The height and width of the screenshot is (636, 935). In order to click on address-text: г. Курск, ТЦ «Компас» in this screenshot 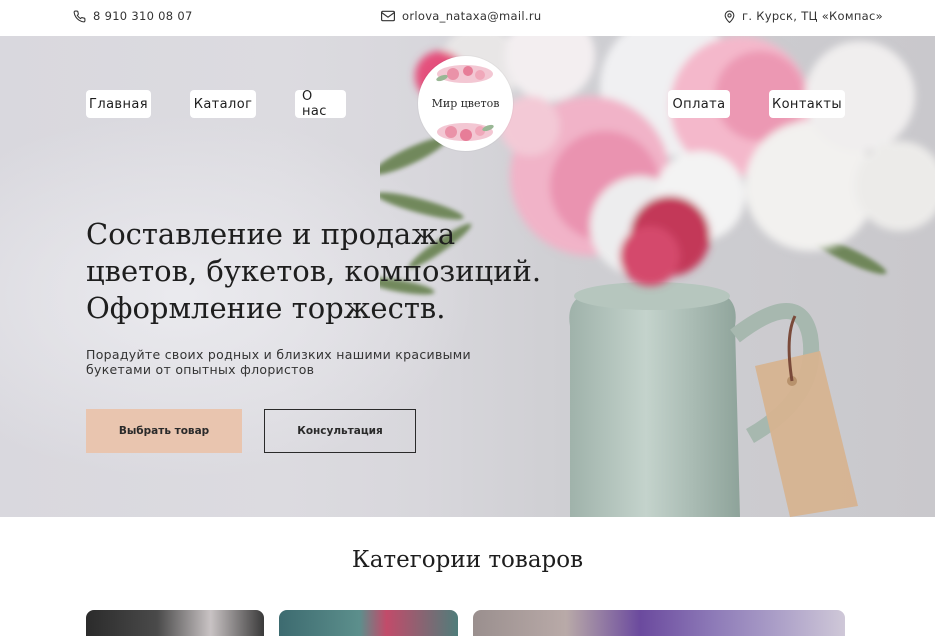, I will do `click(812, 16)`.